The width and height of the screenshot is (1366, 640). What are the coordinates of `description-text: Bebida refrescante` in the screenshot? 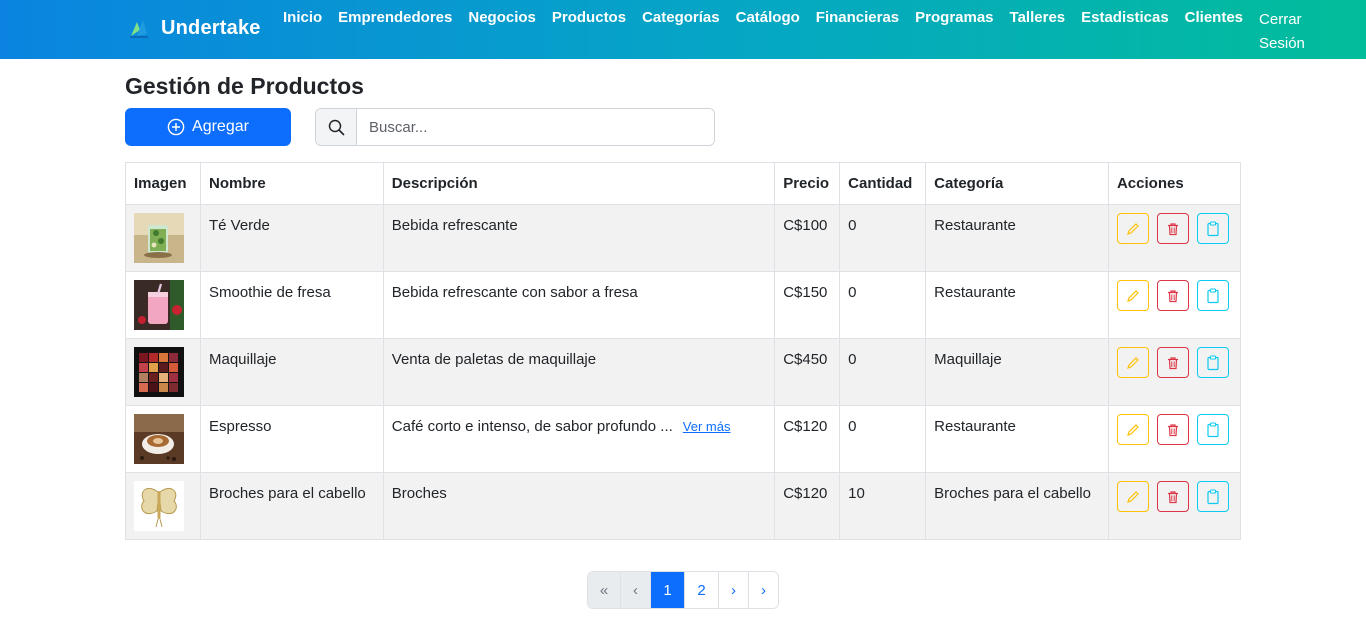 It's located at (454, 225).